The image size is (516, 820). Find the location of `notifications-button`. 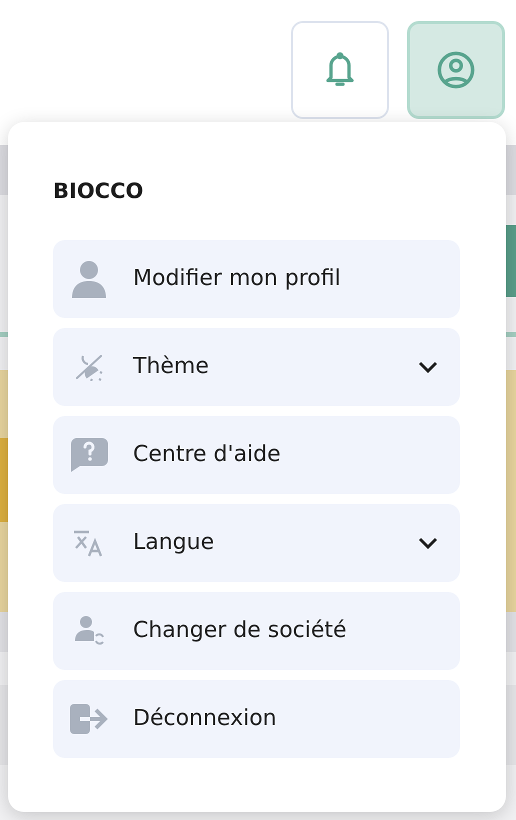

notifications-button is located at coordinates (340, 70).